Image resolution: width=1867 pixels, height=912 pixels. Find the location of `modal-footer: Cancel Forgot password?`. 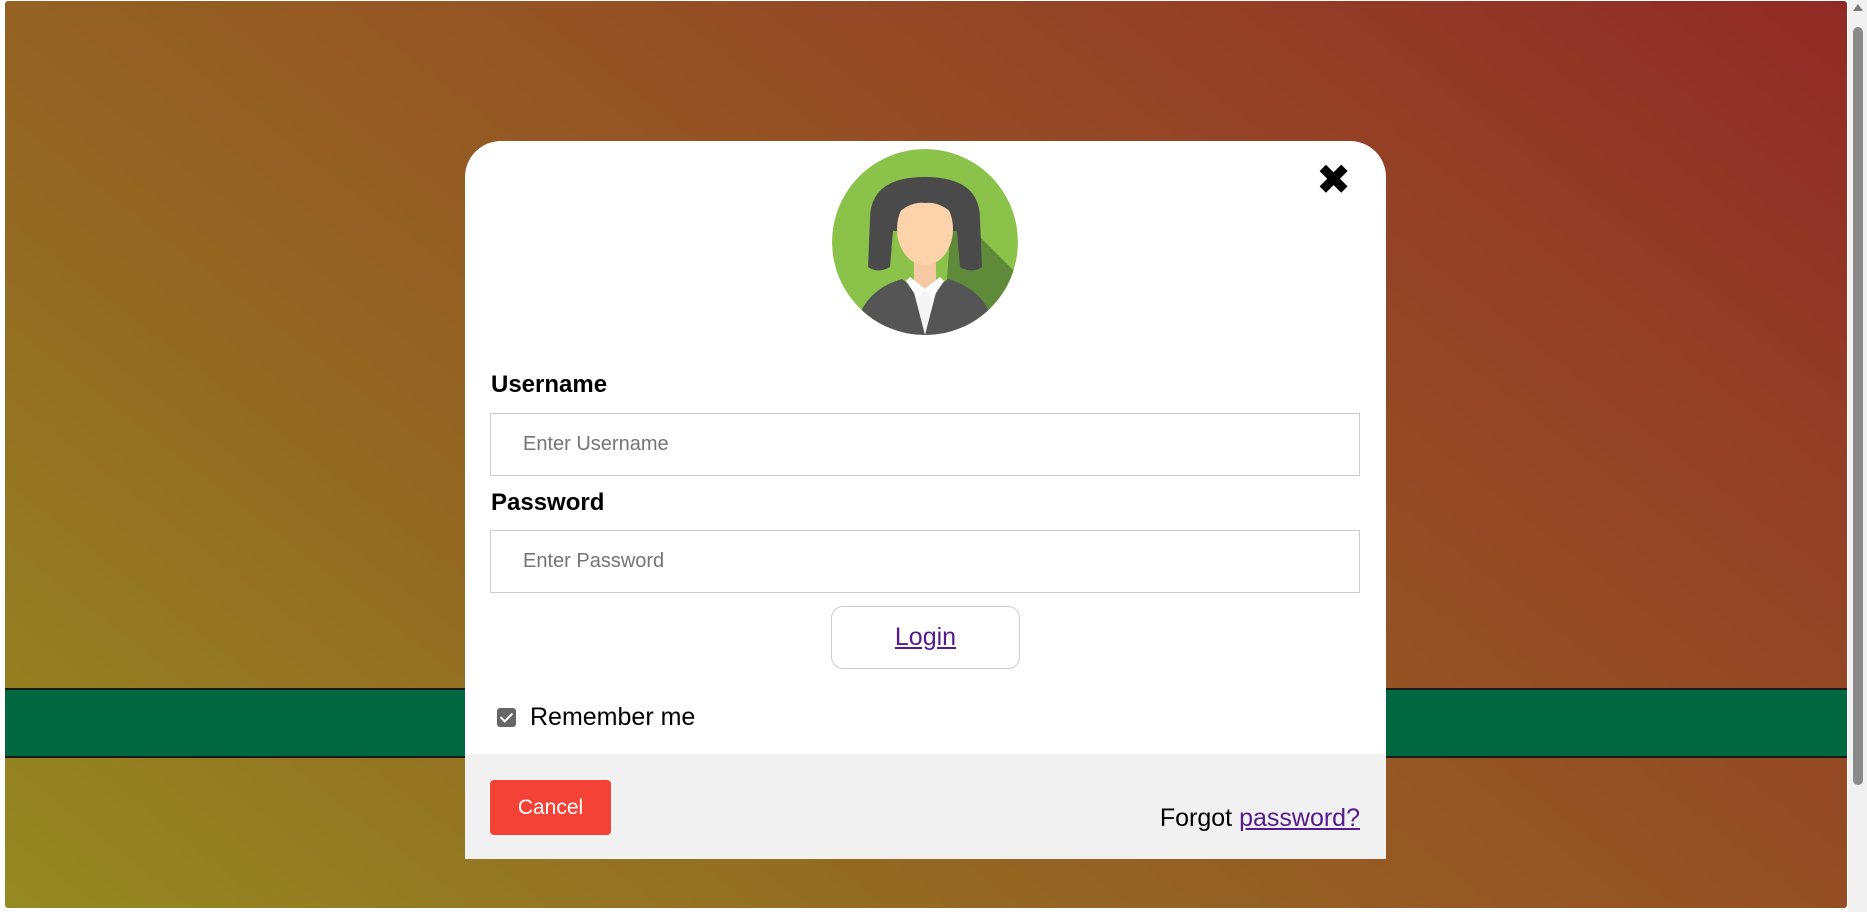

modal-footer: Cancel Forgot password? is located at coordinates (925, 806).